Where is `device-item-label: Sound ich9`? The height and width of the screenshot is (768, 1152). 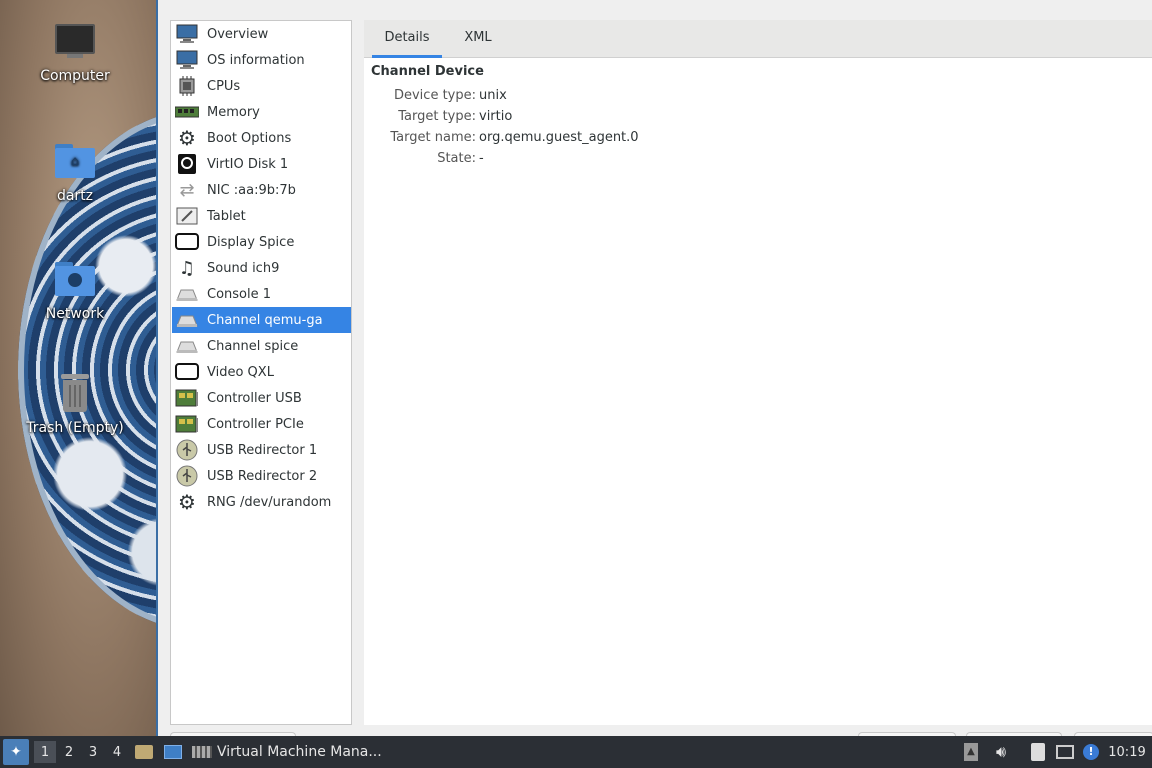
device-item-label: Sound ich9 is located at coordinates (243, 268).